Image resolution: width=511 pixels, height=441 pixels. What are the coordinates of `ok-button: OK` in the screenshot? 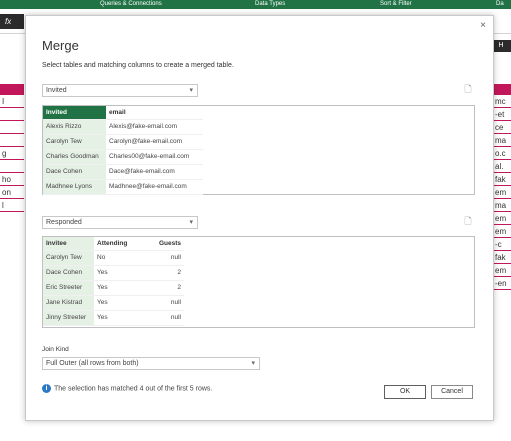 It's located at (405, 392).